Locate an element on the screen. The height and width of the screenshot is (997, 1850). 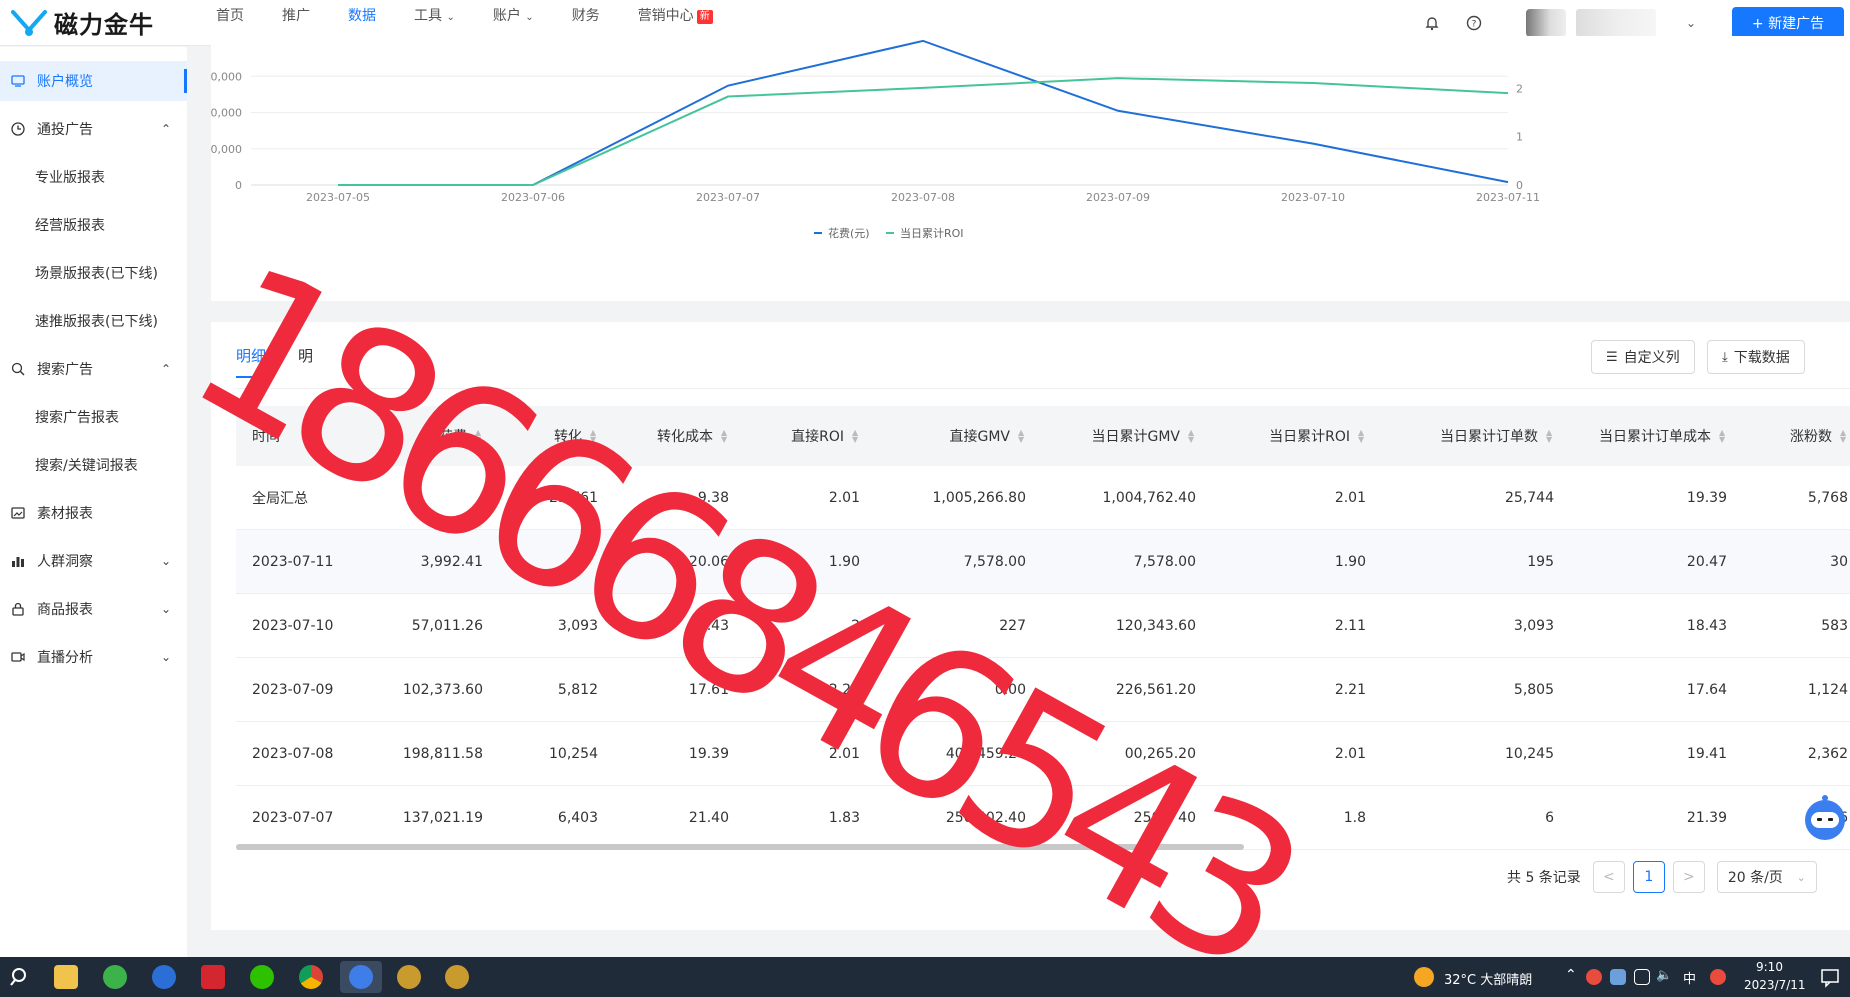
custom-columns-button: ☰ 自定义列 is located at coordinates (1643, 357).